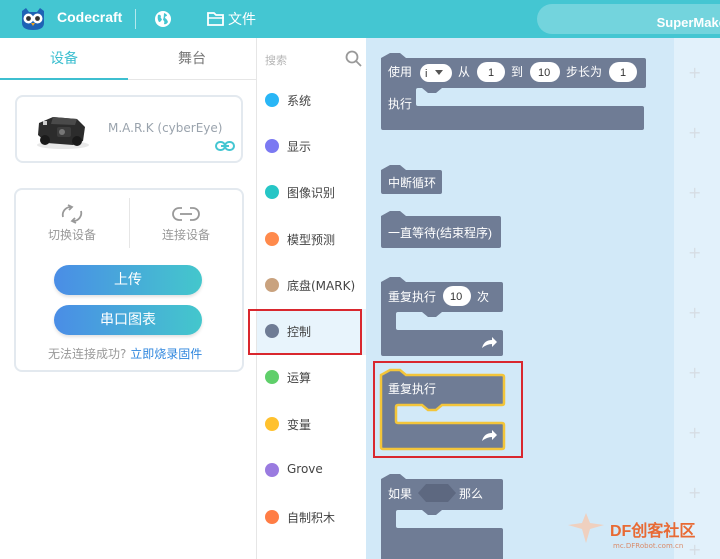  I want to click on for-to-value: 10, so click(544, 73).